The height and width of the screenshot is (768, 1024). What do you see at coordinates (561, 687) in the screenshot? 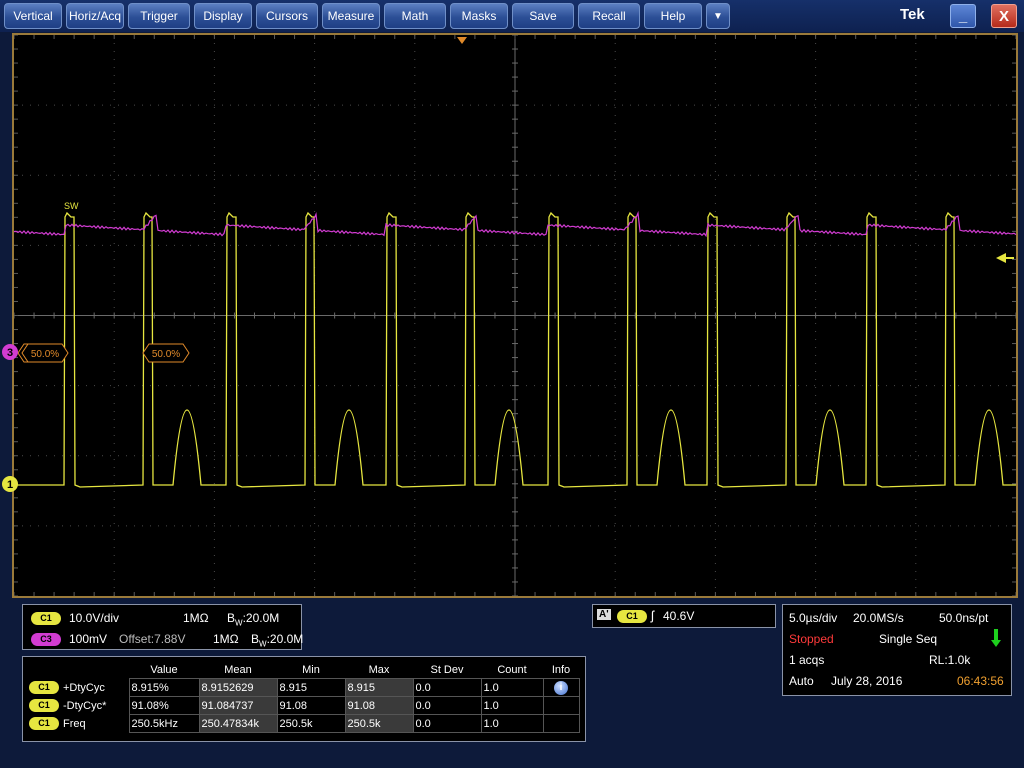
I see `info-icon: i` at bounding box center [561, 687].